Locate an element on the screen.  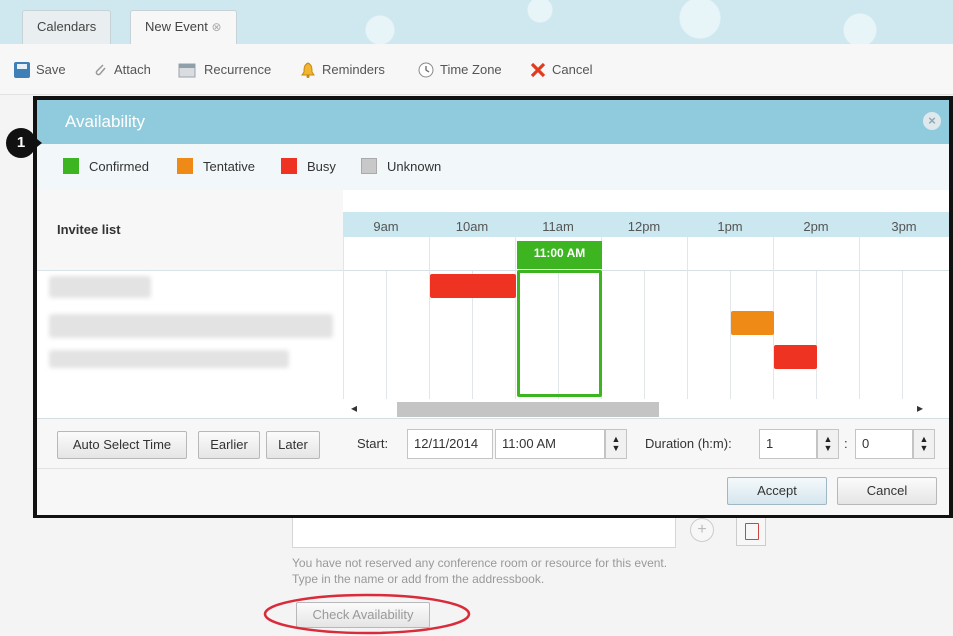
attach-button: Attach is located at coordinates (121, 70).